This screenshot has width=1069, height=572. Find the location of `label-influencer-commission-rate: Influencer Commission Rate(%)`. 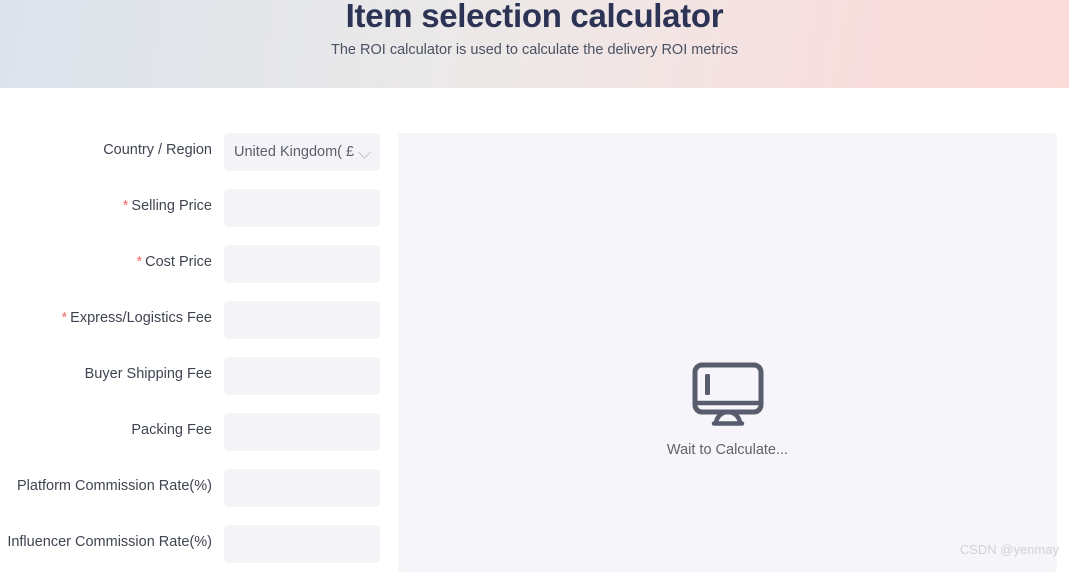

label-influencer-commission-rate: Influencer Commission Rate(%) is located at coordinates (106, 542).